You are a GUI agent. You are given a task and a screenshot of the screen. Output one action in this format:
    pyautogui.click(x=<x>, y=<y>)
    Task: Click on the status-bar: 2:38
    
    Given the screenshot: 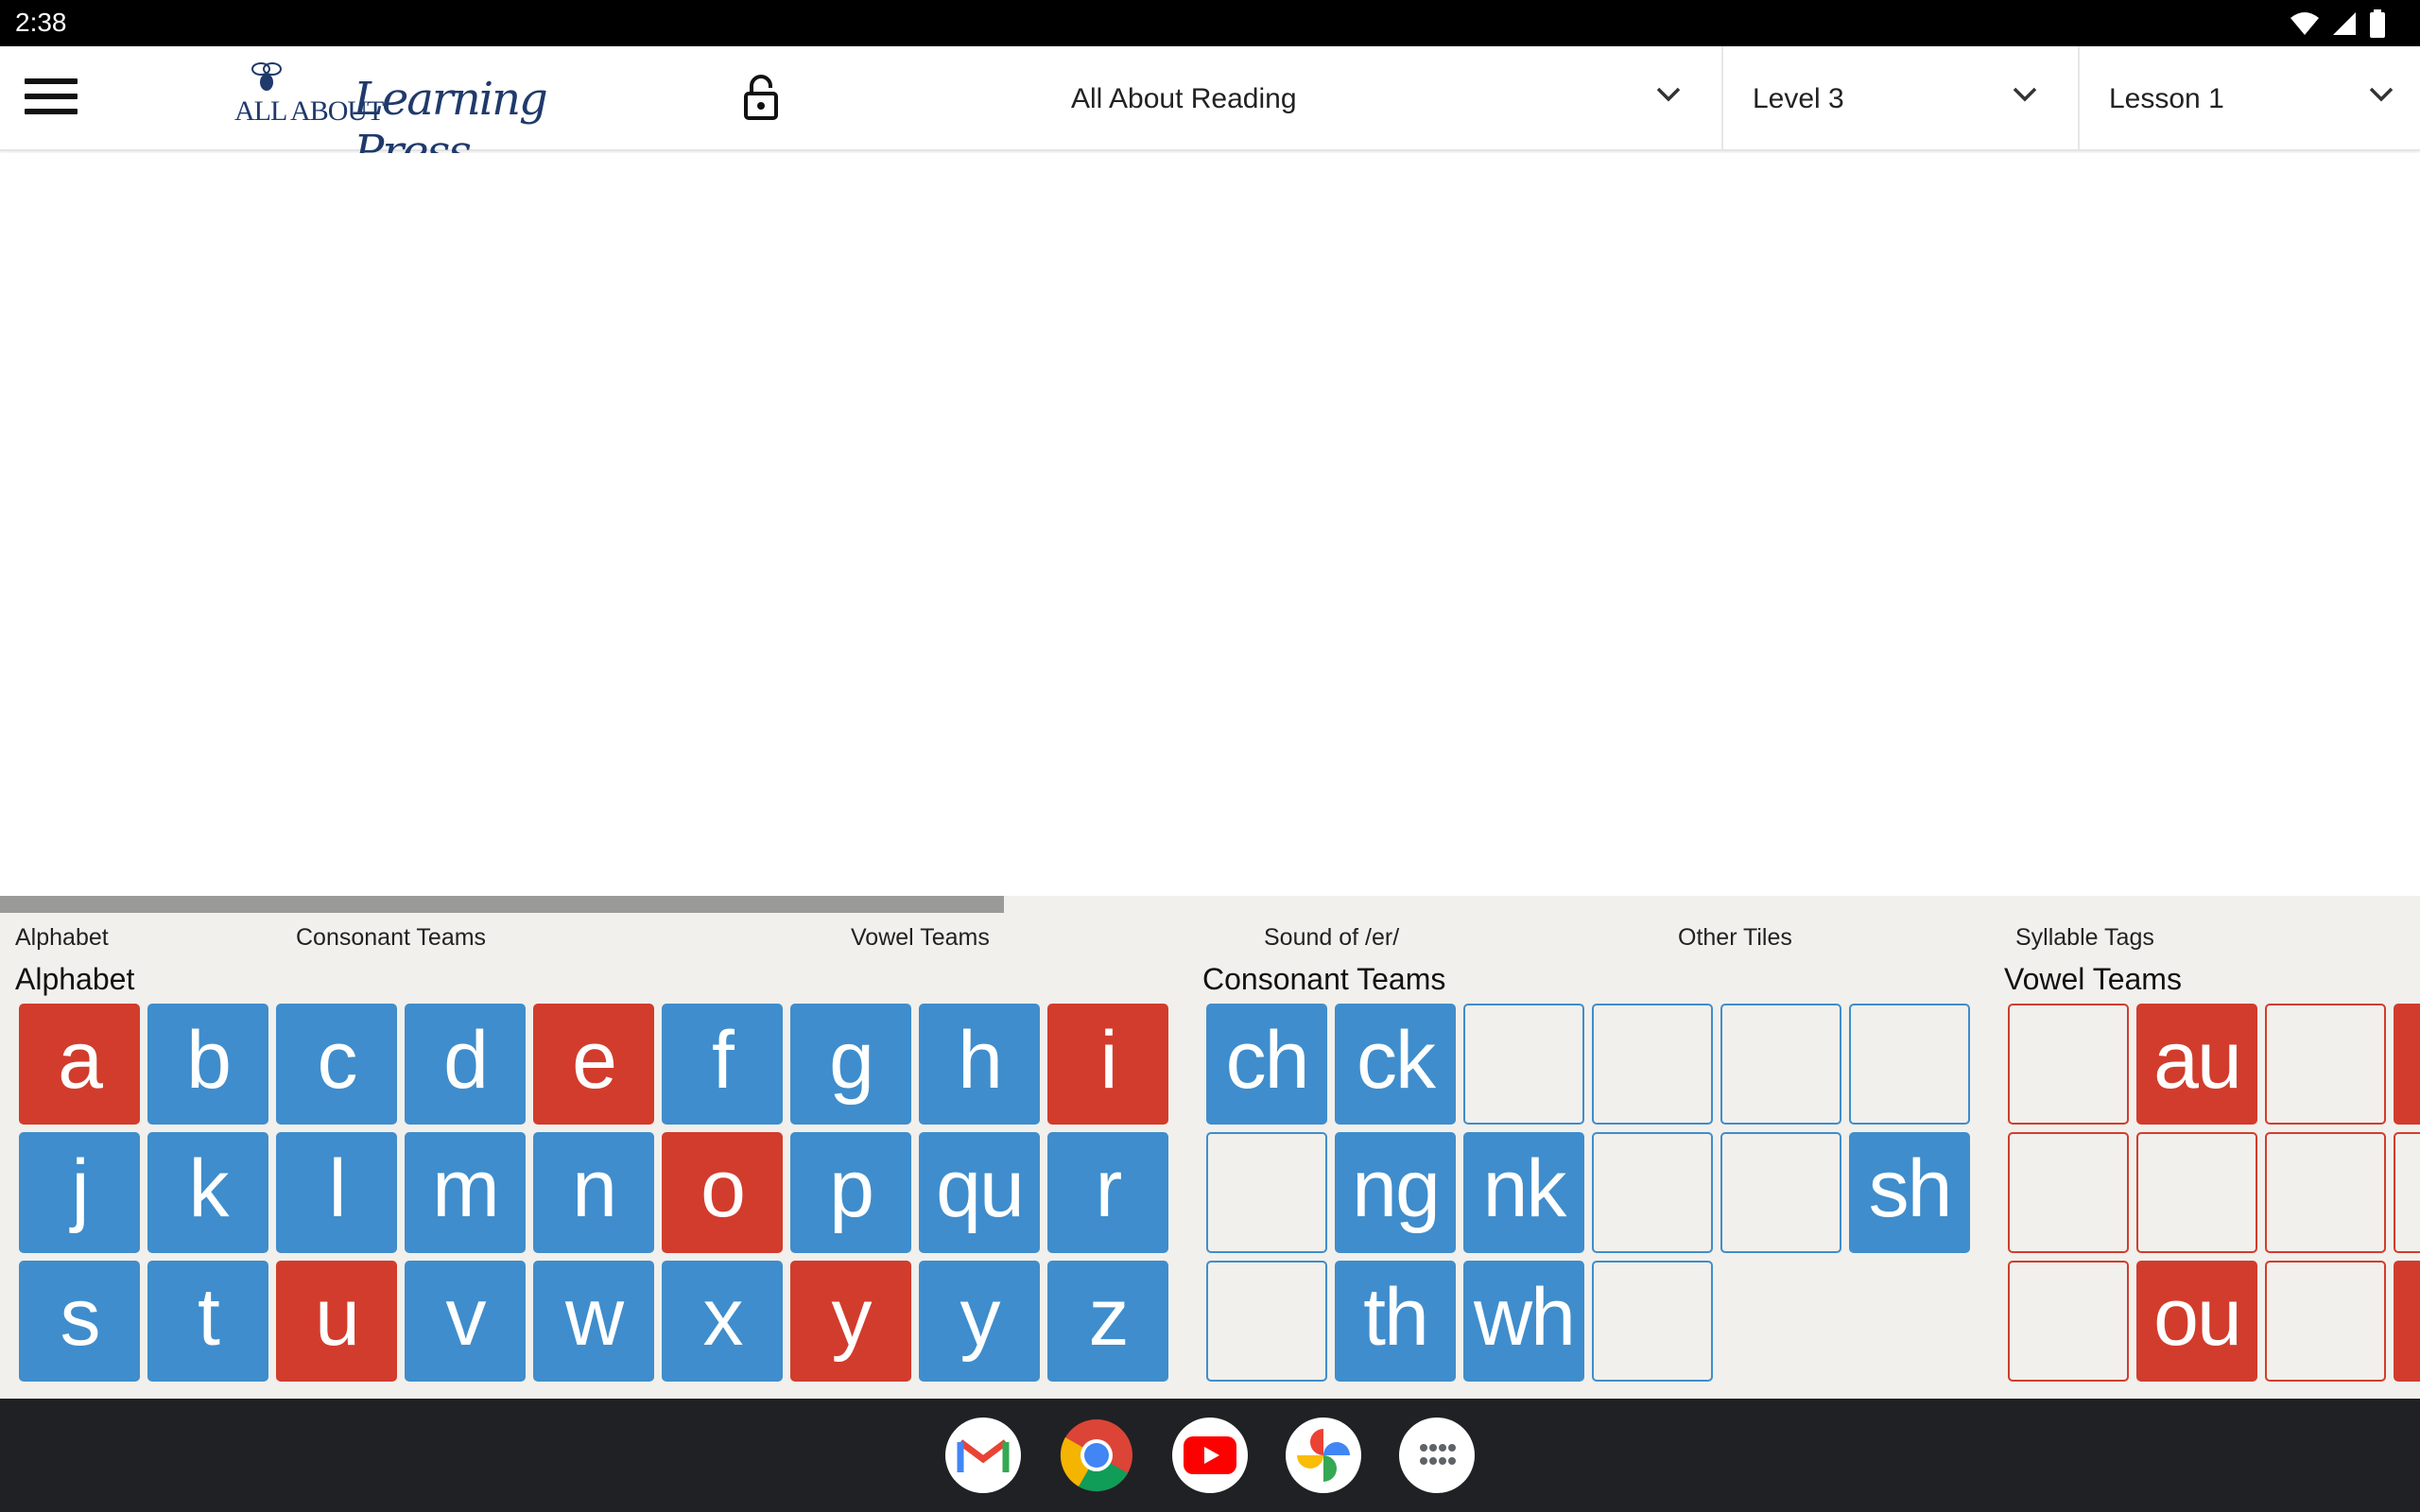 What is the action you would take?
    pyautogui.click(x=1210, y=23)
    